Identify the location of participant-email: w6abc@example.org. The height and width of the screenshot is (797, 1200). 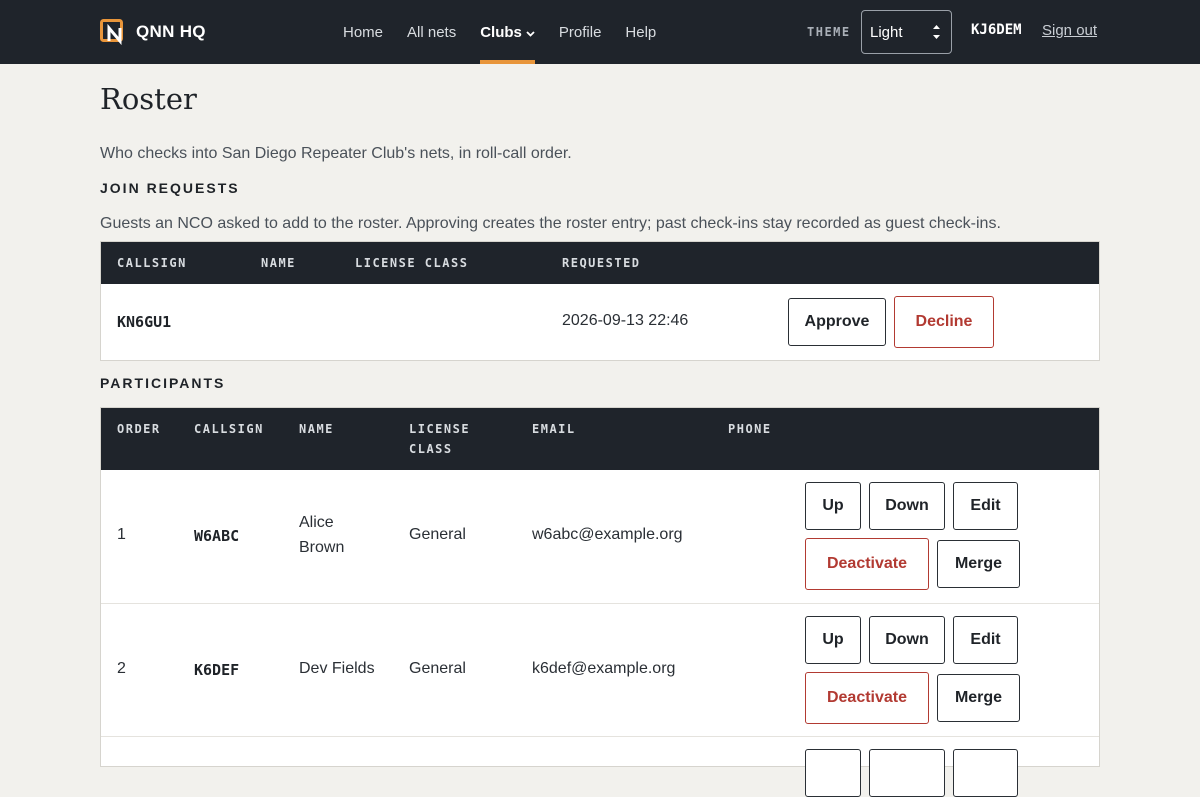
(607, 534).